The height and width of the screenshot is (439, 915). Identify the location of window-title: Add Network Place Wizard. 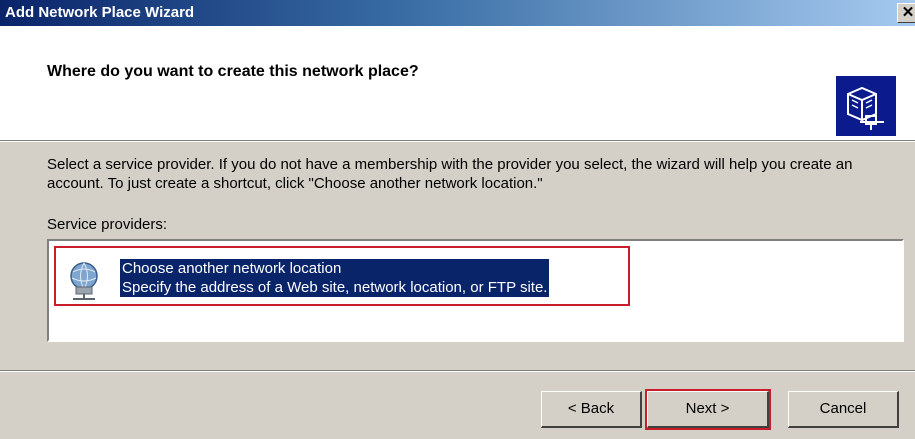
(100, 12).